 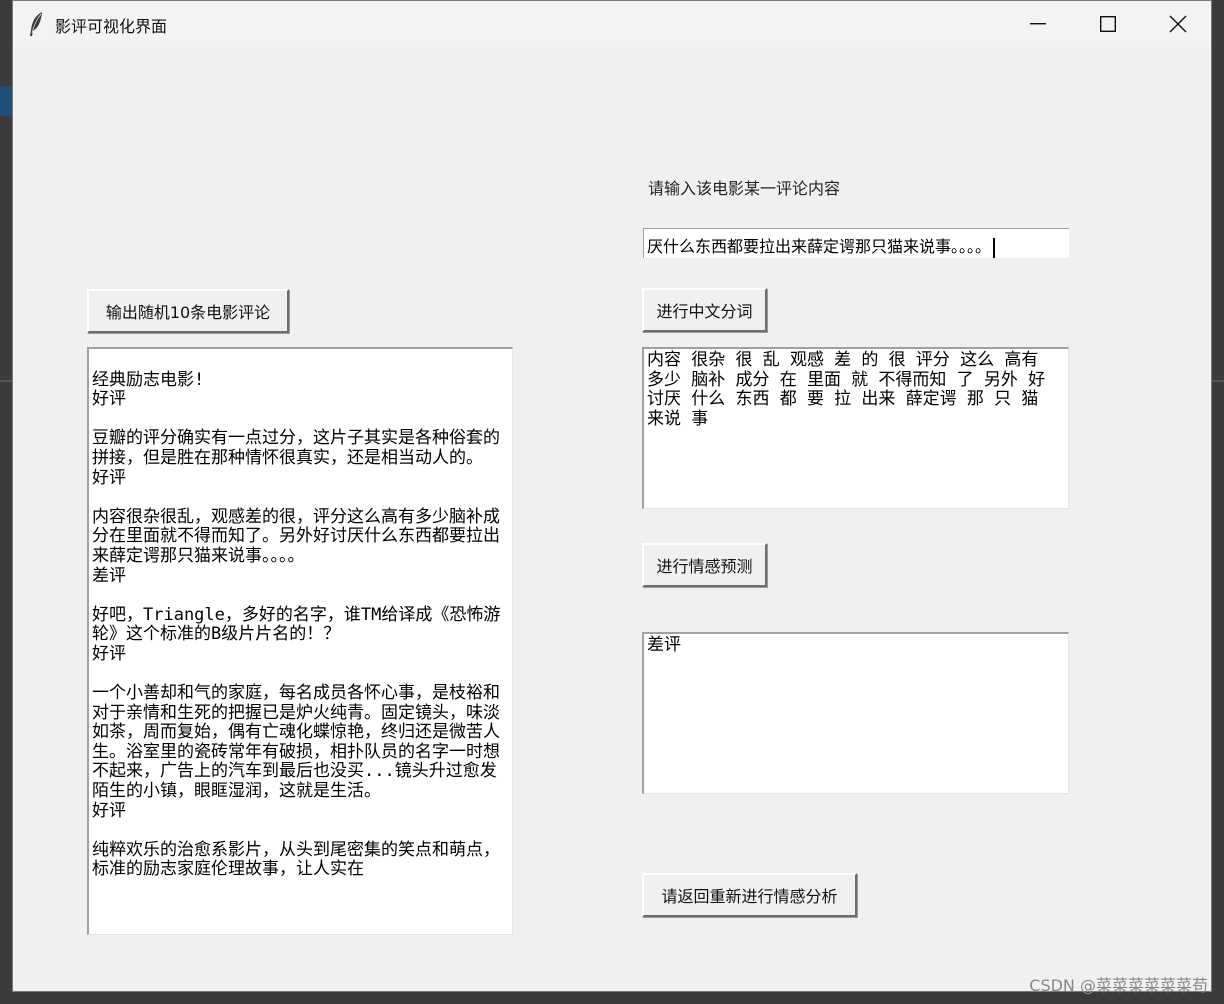 I want to click on background-editor-tab, so click(x=6, y=101).